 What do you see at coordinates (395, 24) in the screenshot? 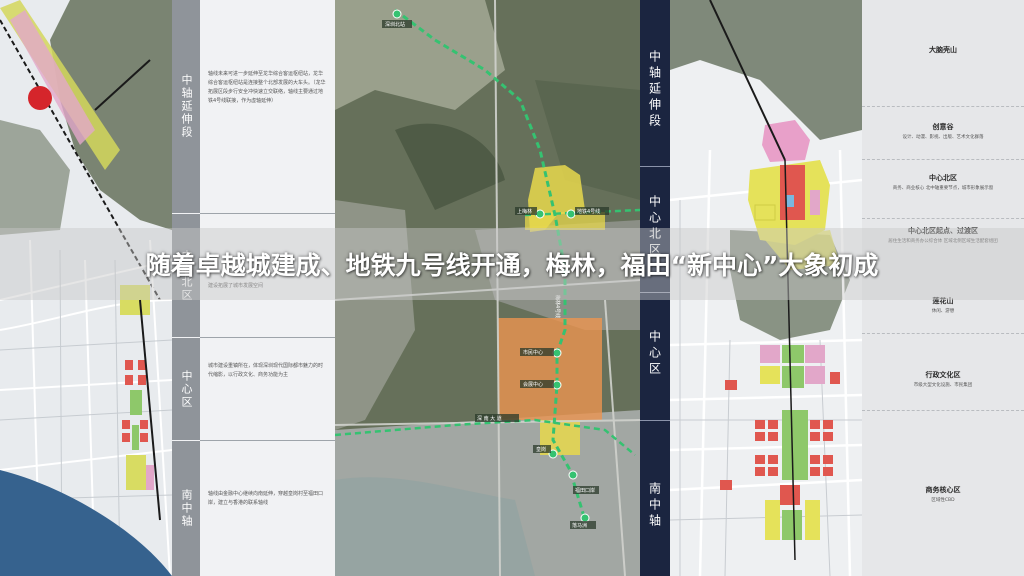
I see `map-label-shenzhen-north: 深圳北站` at bounding box center [395, 24].